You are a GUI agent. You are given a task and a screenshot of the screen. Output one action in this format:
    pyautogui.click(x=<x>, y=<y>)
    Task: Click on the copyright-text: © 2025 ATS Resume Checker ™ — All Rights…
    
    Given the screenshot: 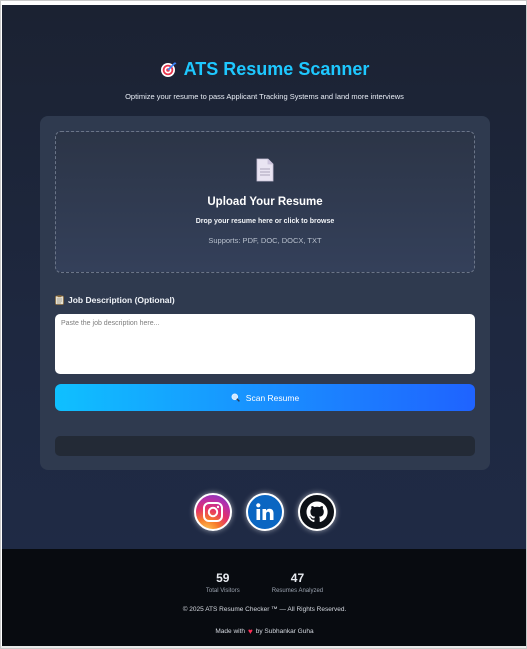 What is the action you would take?
    pyautogui.click(x=264, y=609)
    